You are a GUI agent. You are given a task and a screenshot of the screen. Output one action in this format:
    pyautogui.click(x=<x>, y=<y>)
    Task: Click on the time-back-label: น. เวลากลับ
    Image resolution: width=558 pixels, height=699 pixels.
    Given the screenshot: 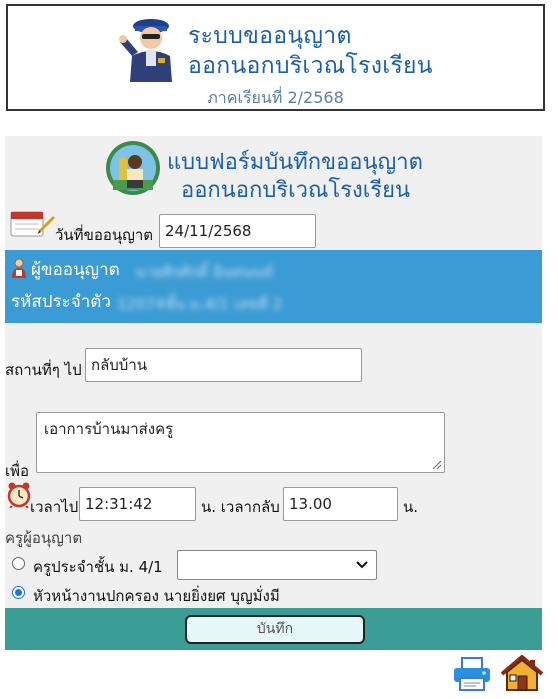 What is the action you would take?
    pyautogui.click(x=240, y=507)
    